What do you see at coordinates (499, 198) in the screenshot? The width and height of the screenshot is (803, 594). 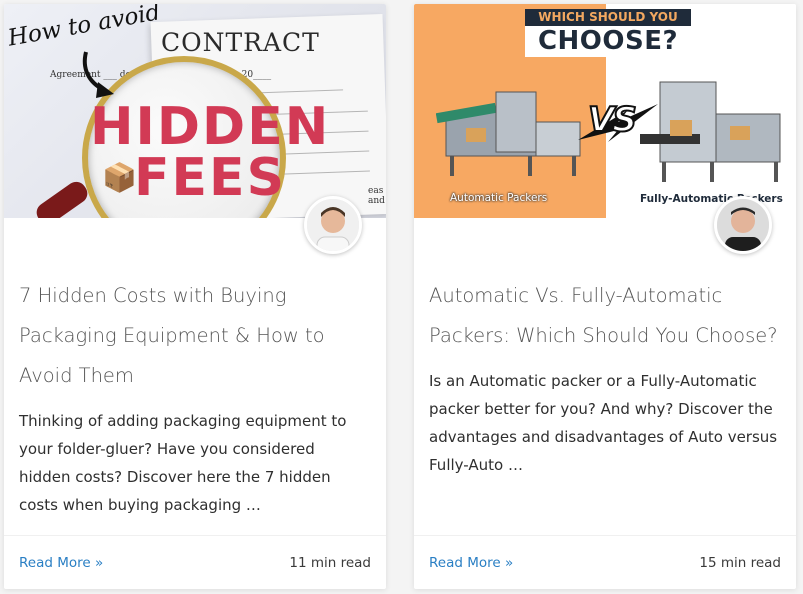 I see `automatic-packers-caption: Automatic Packers` at bounding box center [499, 198].